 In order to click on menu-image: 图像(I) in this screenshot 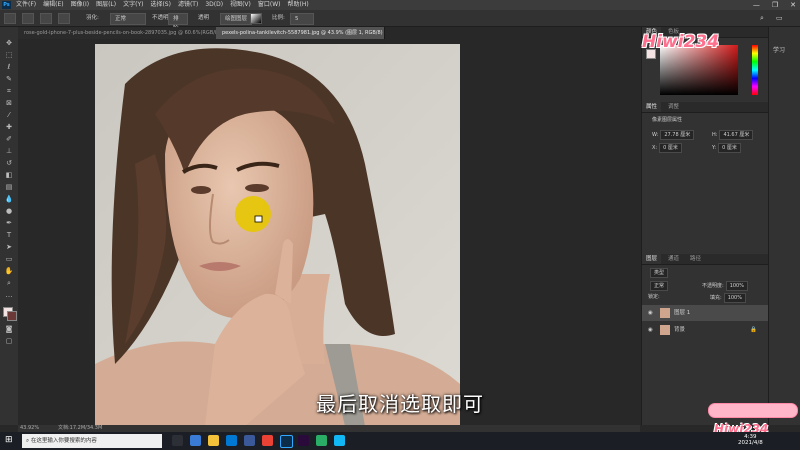, I will do `click(80, 5)`.